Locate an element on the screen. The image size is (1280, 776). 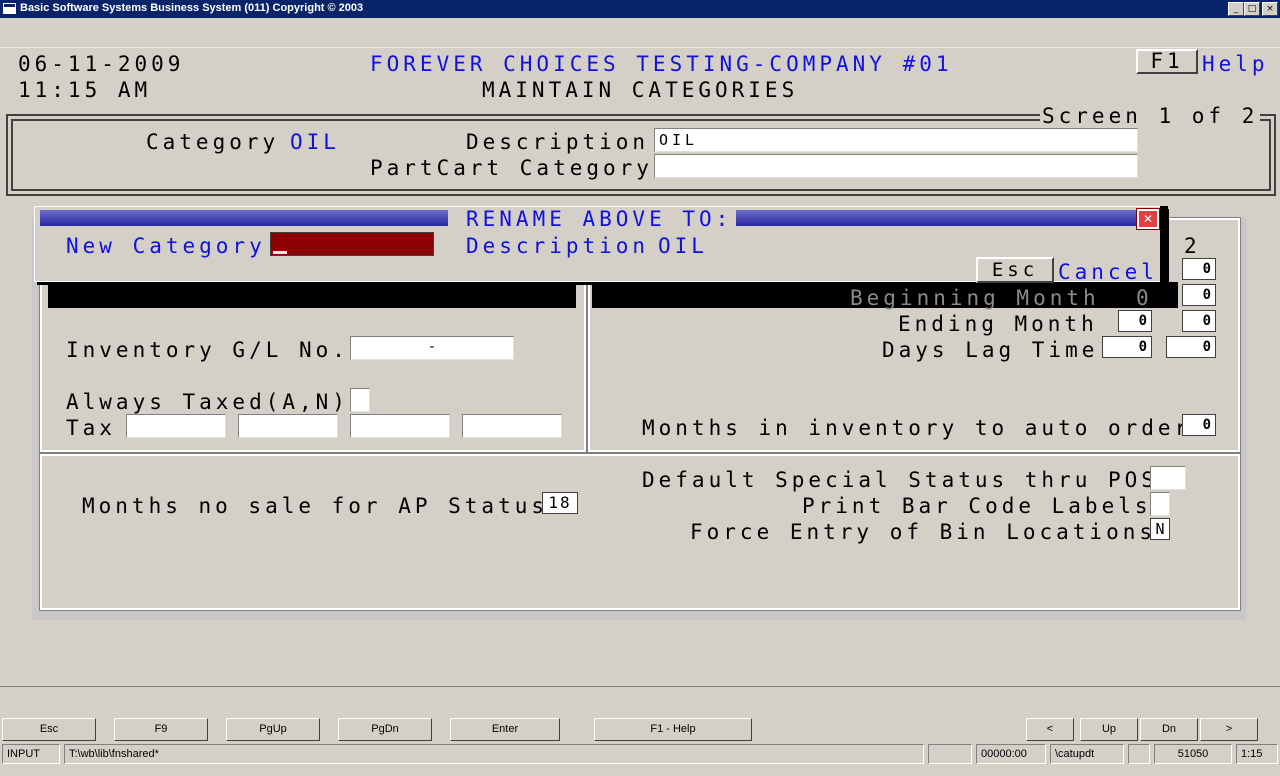
new-category-label: New Category is located at coordinates (166, 246).